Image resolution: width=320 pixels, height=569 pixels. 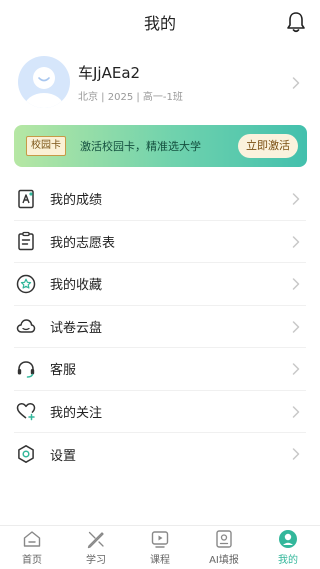 What do you see at coordinates (63, 456) in the screenshot?
I see `menu-label: 设置` at bounding box center [63, 456].